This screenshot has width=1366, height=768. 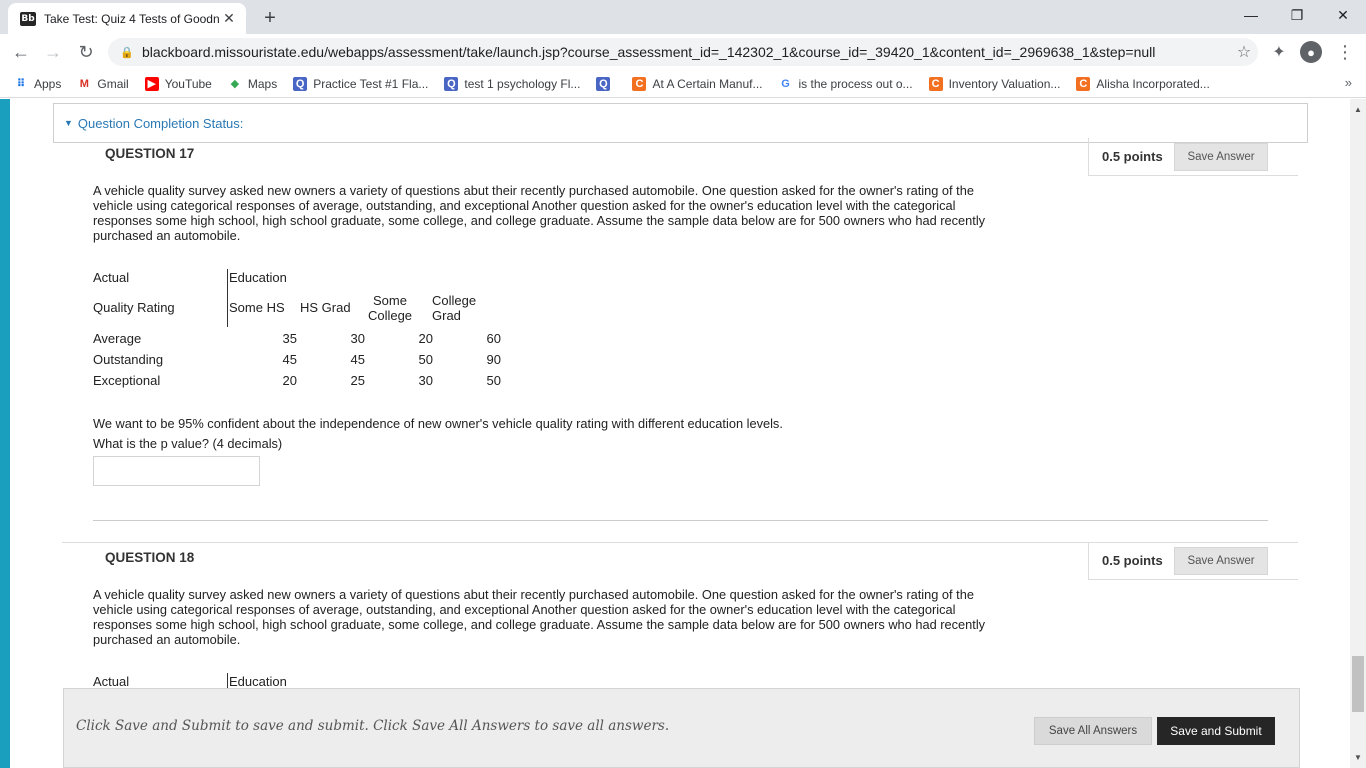 What do you see at coordinates (1244, 52) in the screenshot?
I see `bookmark-star-icon: ☆` at bounding box center [1244, 52].